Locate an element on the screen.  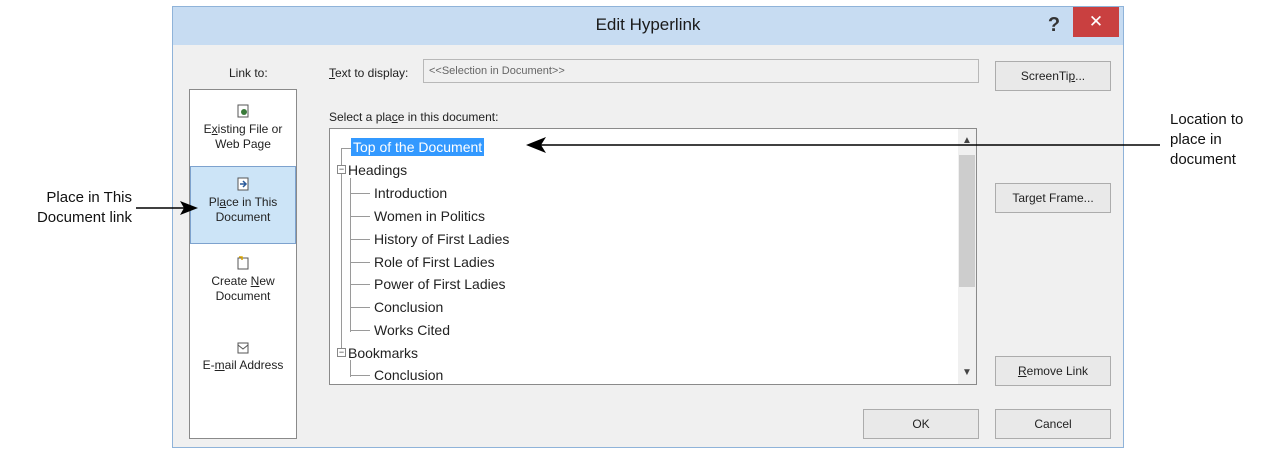
tree-node-heading: Works Cited is located at coordinates (412, 330).